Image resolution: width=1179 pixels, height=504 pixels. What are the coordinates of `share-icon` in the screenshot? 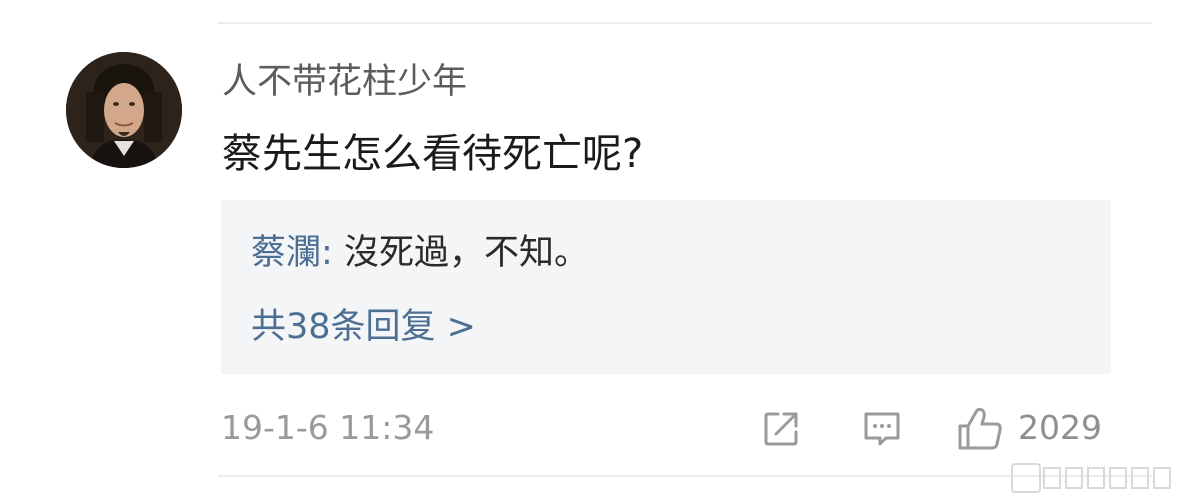 It's located at (782, 428).